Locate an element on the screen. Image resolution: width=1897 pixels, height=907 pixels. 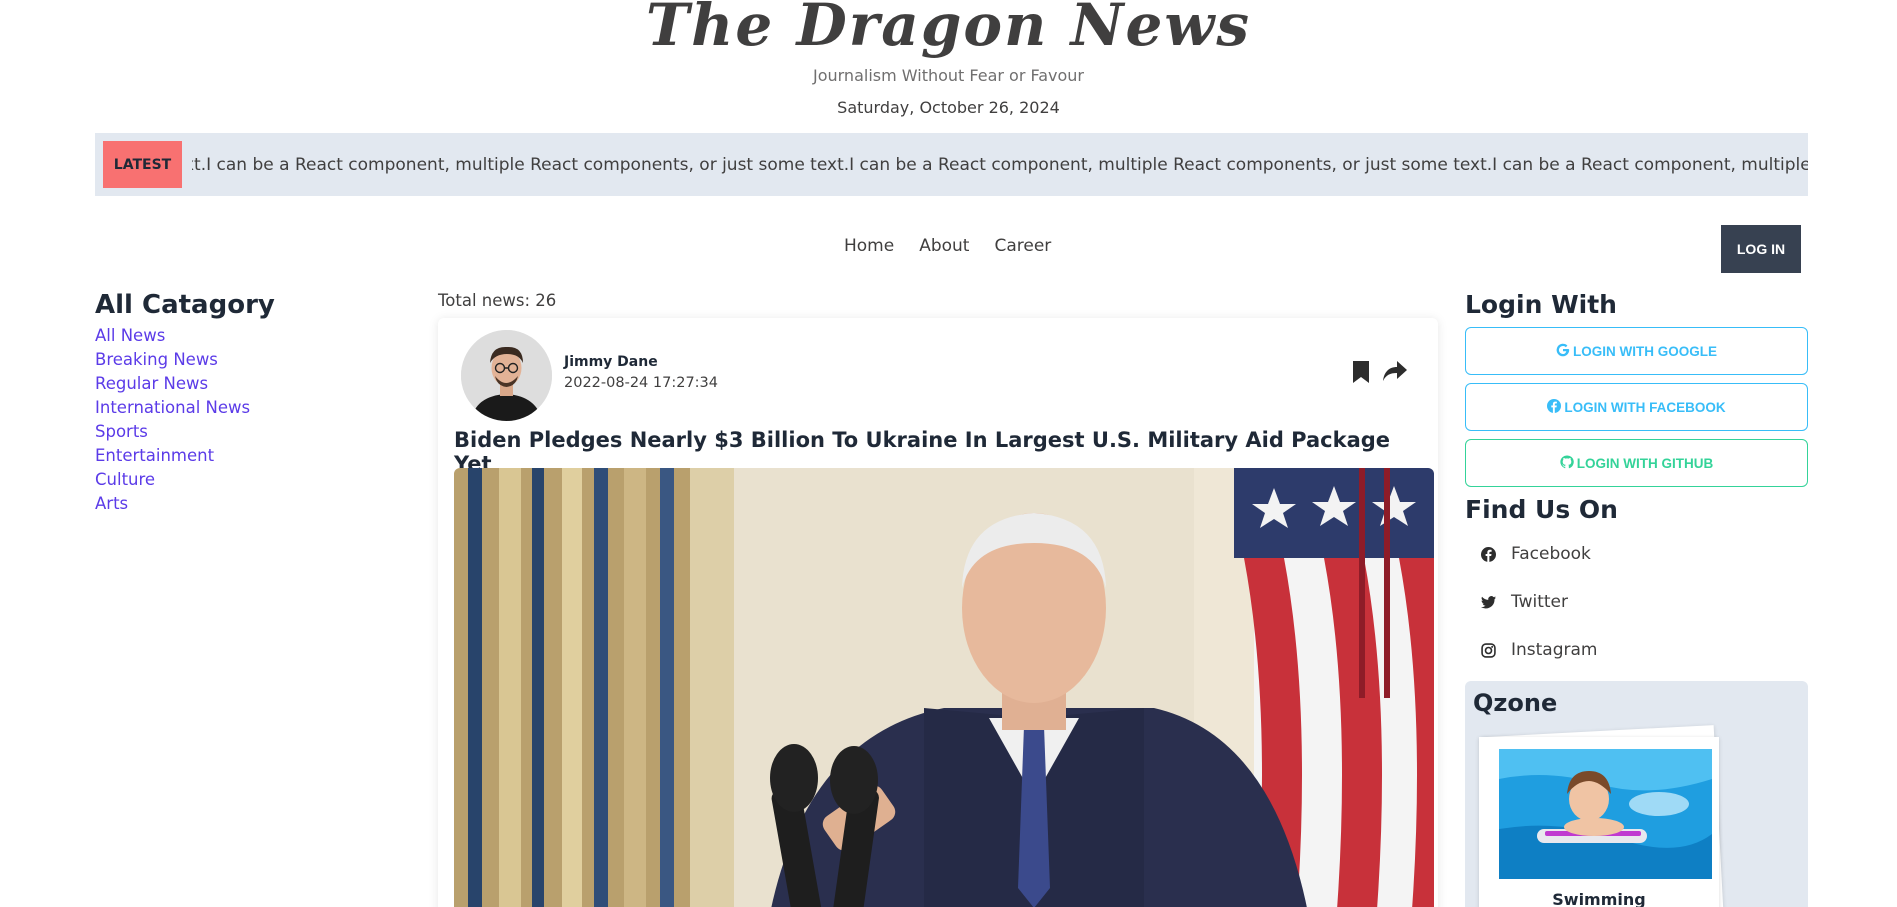
category-breaking-news: Breaking News is located at coordinates (245, 360).